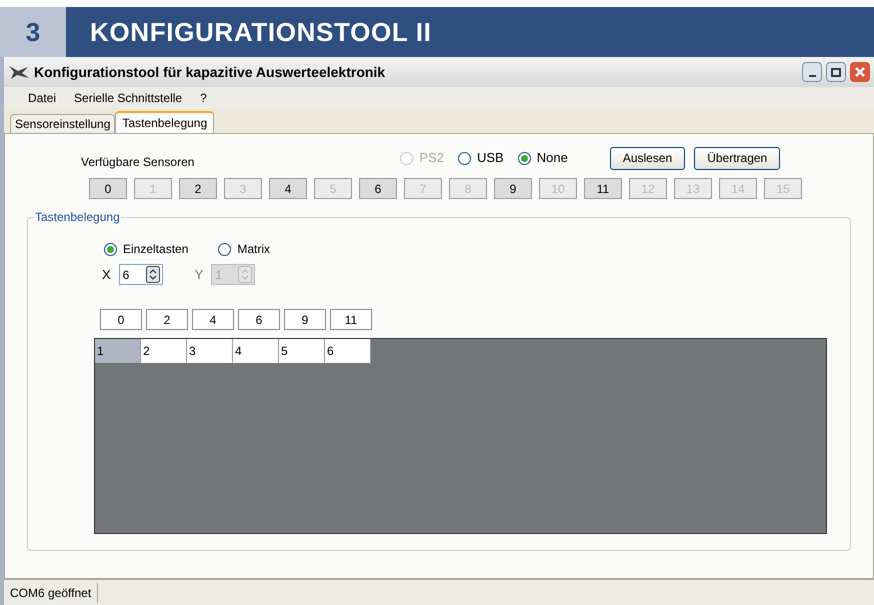 Image resolution: width=874 pixels, height=605 pixels. I want to click on column-header: 4, so click(213, 319).